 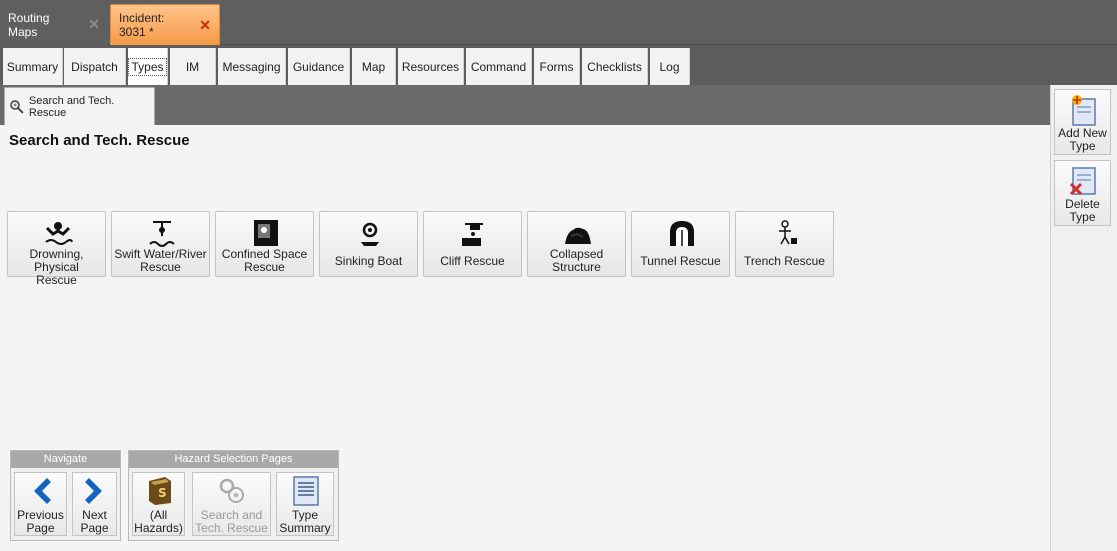 I want to click on type-label: Tunnel Rescue, so click(x=680, y=261).